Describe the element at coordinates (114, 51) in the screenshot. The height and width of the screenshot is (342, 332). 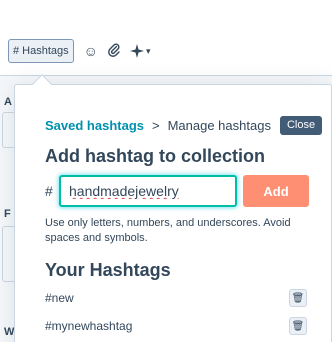
I see `paperclip-icon` at that location.